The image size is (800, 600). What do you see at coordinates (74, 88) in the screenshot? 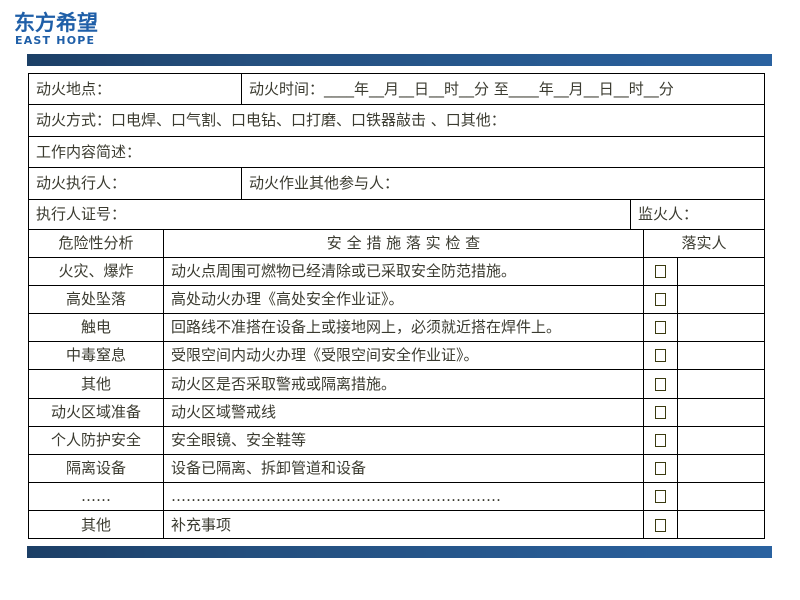
I see `location-label: 动火地点：` at bounding box center [74, 88].